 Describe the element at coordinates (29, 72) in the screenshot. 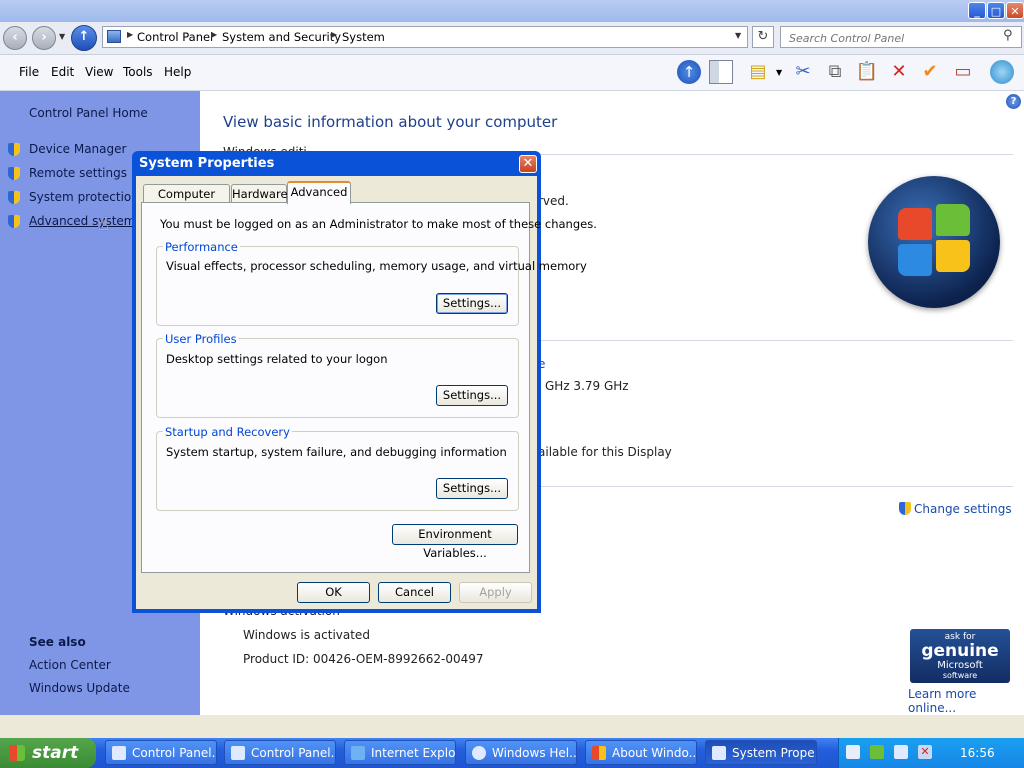

I see `menu-file: File` at that location.